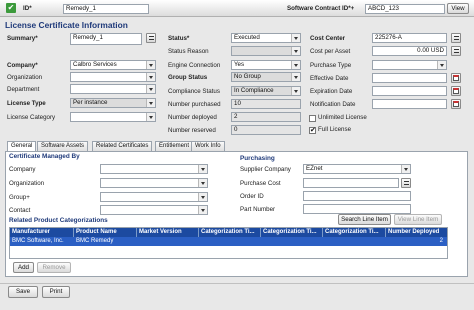 The image size is (474, 310). What do you see at coordinates (418, 219) in the screenshot?
I see `view-line-item-button: View Line Item` at bounding box center [418, 219].